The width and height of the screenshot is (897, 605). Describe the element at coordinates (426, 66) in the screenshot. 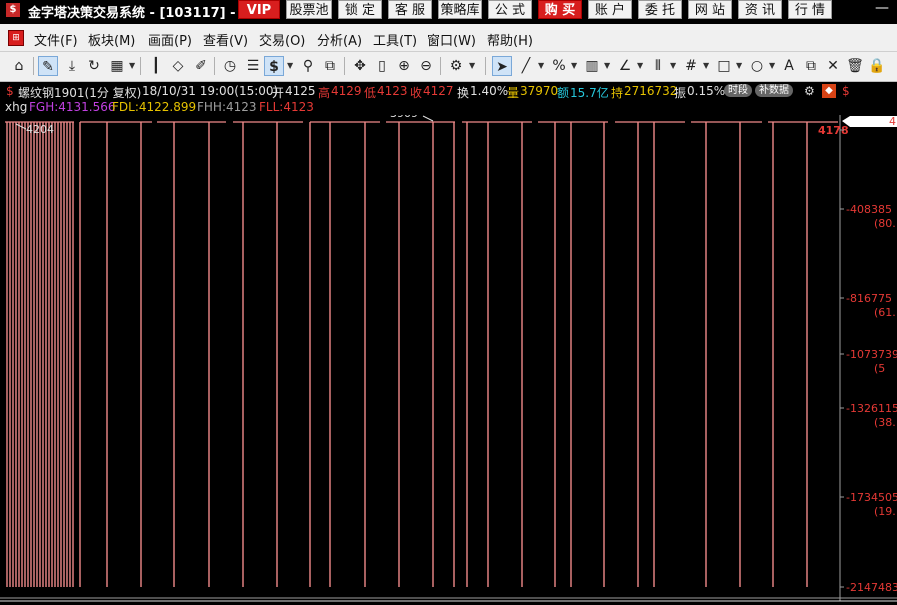

I see `zoom-out-icon: ⊖` at that location.